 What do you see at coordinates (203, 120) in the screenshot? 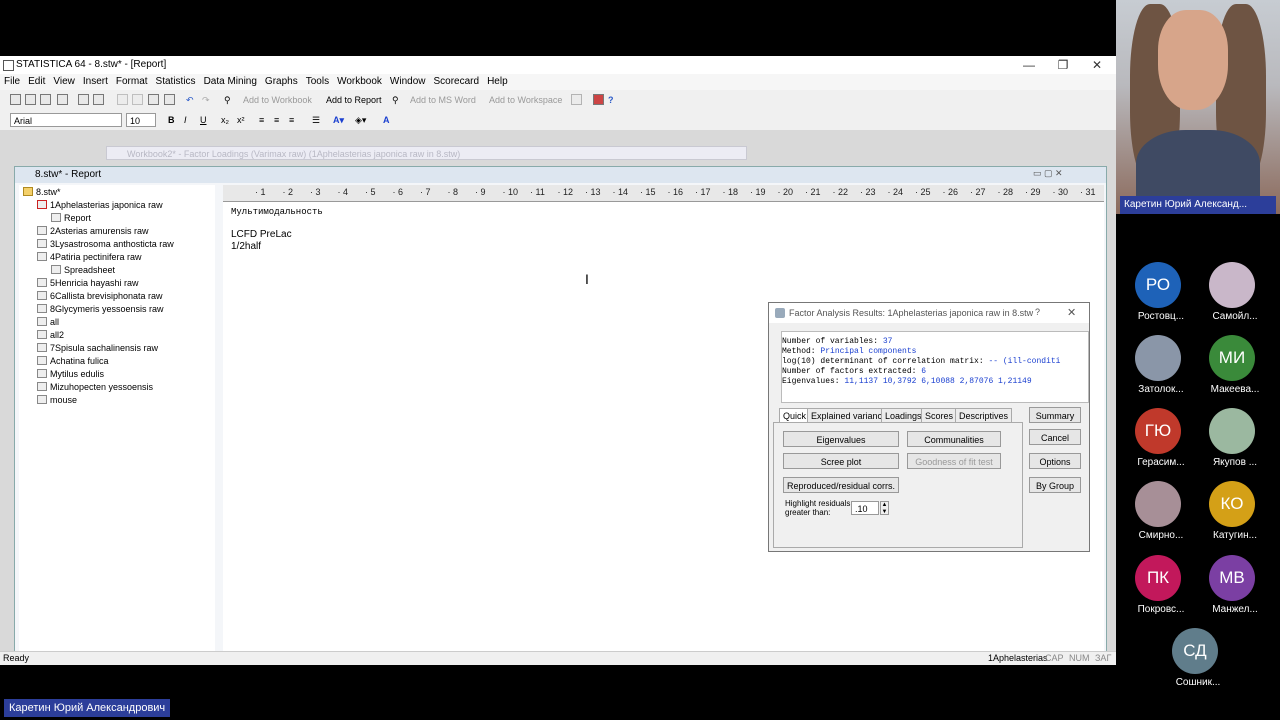
I see `underline-icon: U` at bounding box center [203, 120].